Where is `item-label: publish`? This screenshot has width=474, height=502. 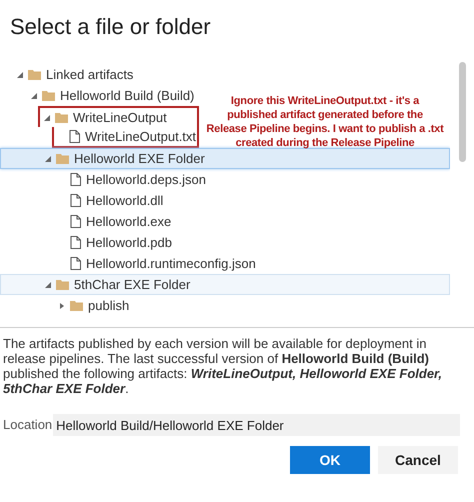
item-label: publish is located at coordinates (109, 305).